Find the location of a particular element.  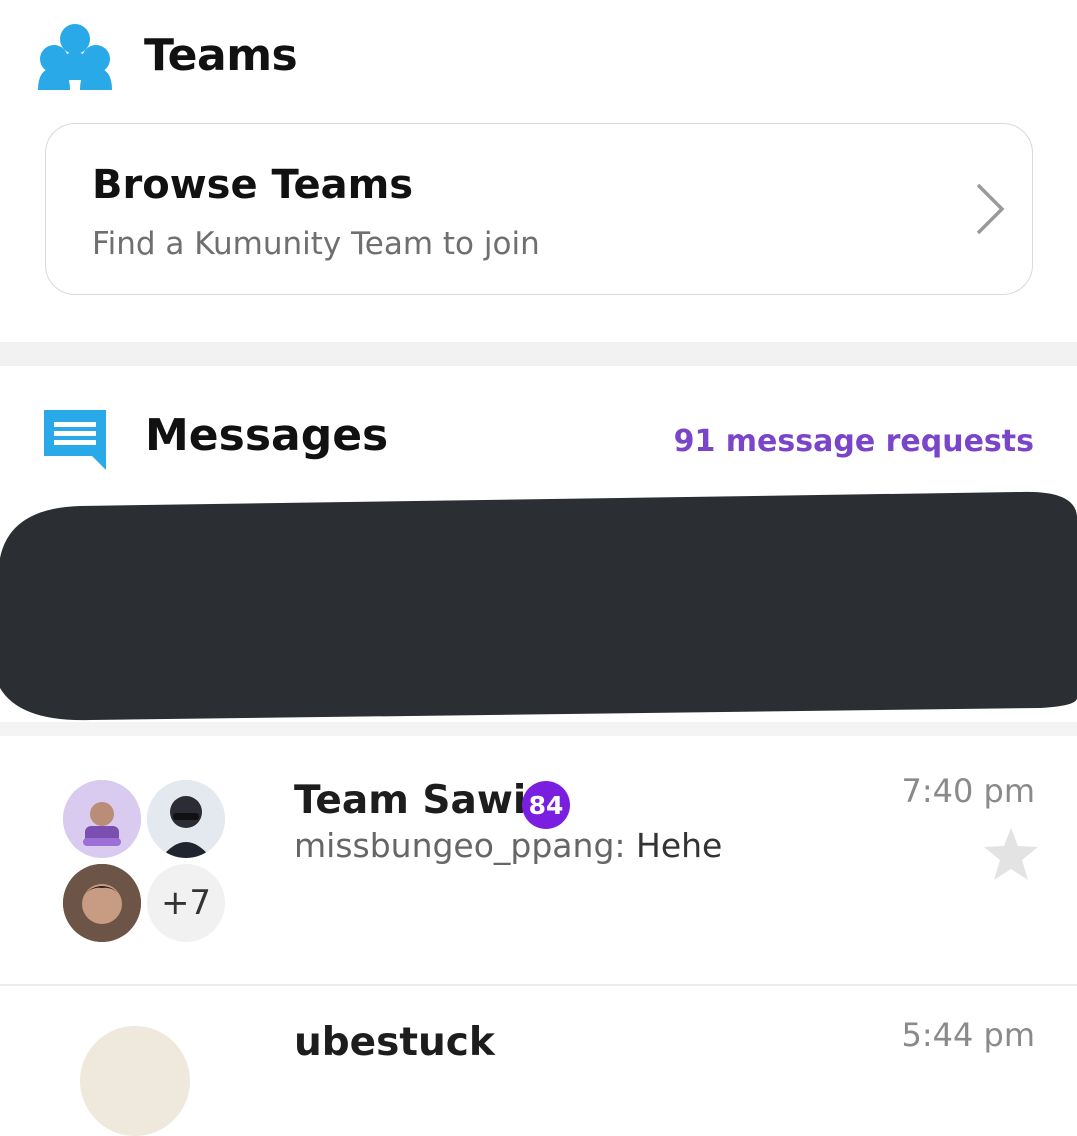

chevron-right-icon is located at coordinates (990, 209).